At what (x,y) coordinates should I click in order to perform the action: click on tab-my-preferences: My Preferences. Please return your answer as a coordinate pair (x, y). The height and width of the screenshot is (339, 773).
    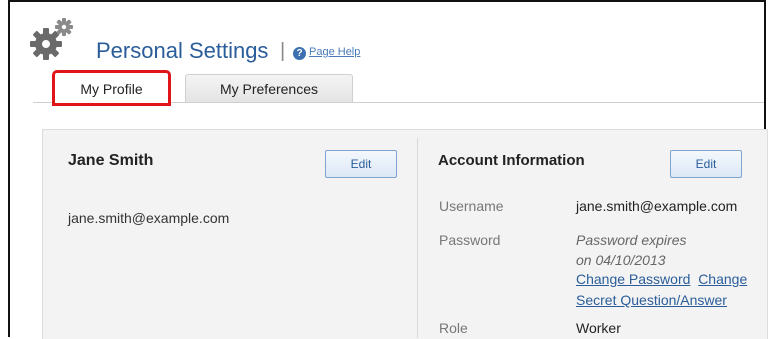
    Looking at the image, I should click on (269, 88).